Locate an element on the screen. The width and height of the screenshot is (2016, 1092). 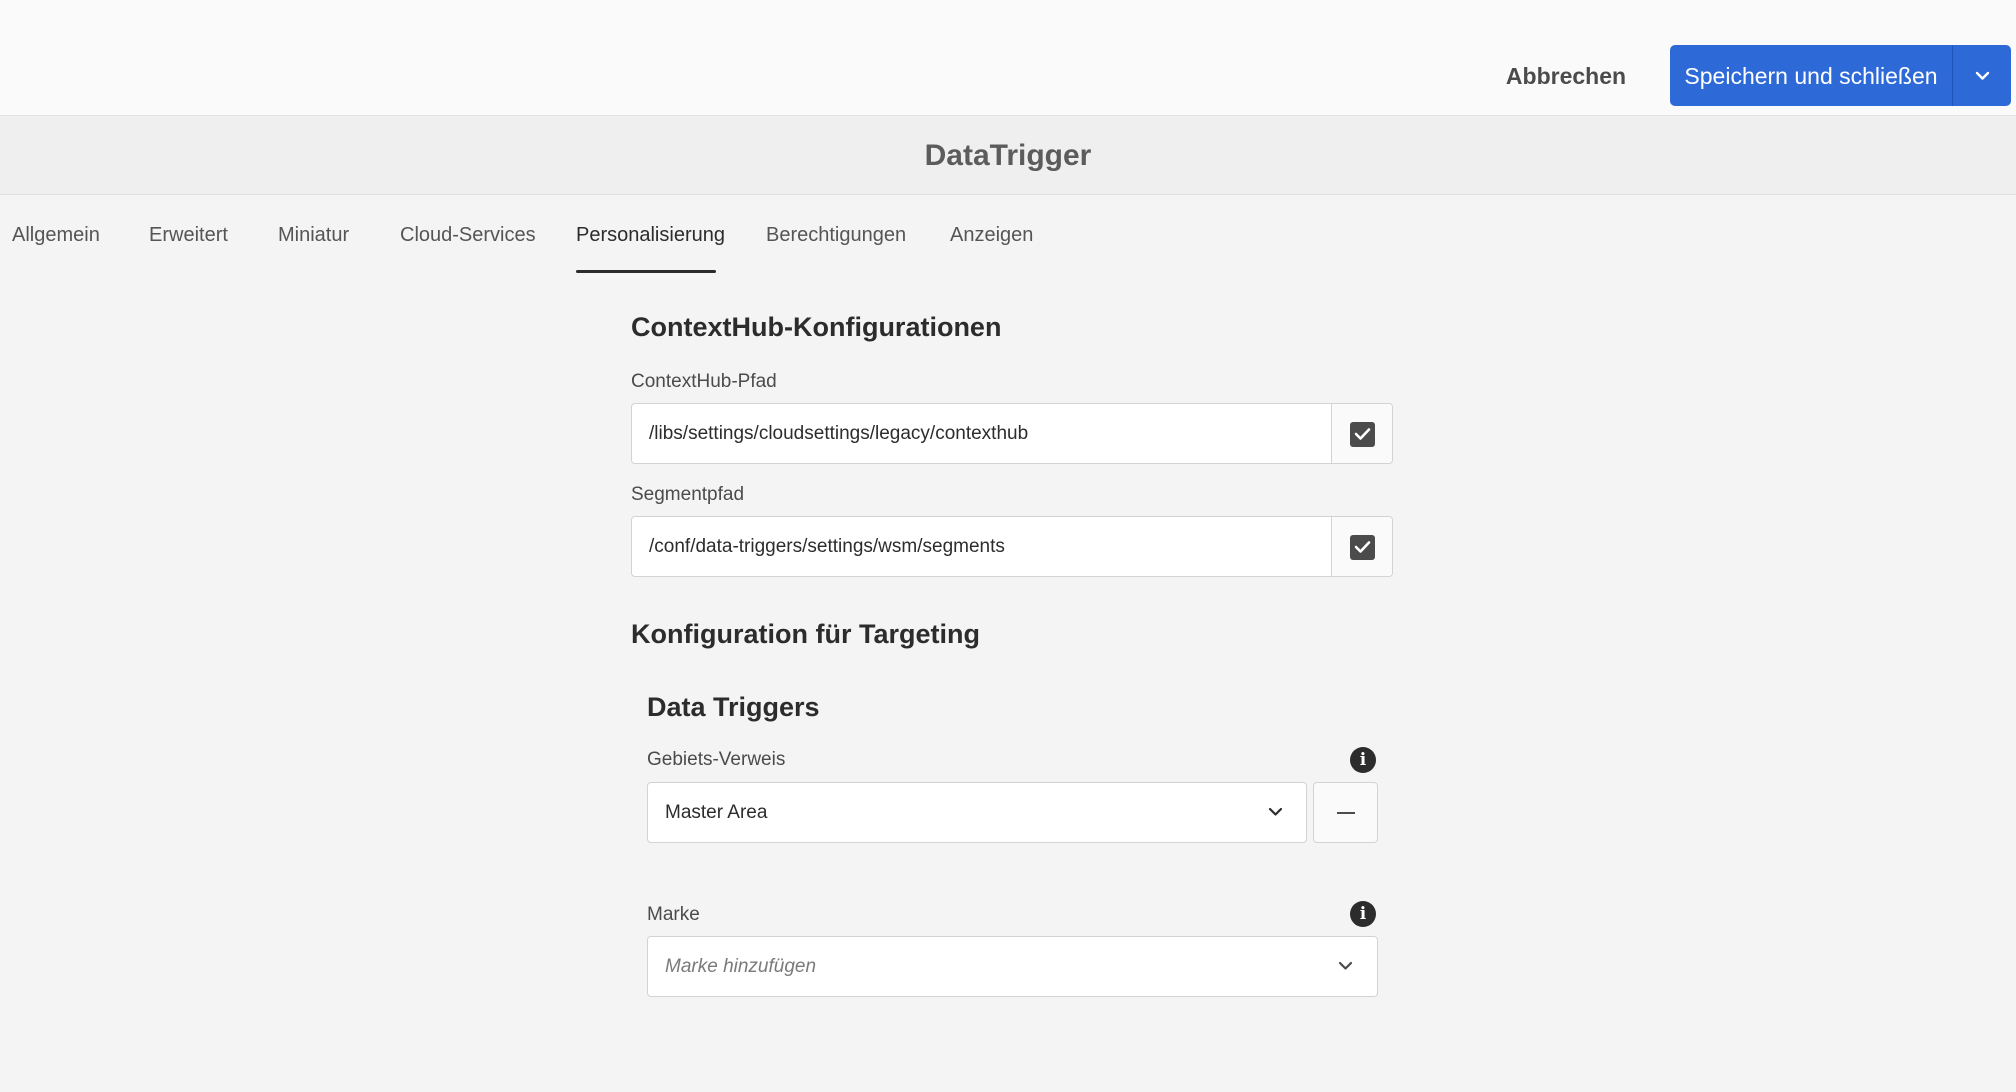
tab-miniatur: Miniatur is located at coordinates (313, 249).